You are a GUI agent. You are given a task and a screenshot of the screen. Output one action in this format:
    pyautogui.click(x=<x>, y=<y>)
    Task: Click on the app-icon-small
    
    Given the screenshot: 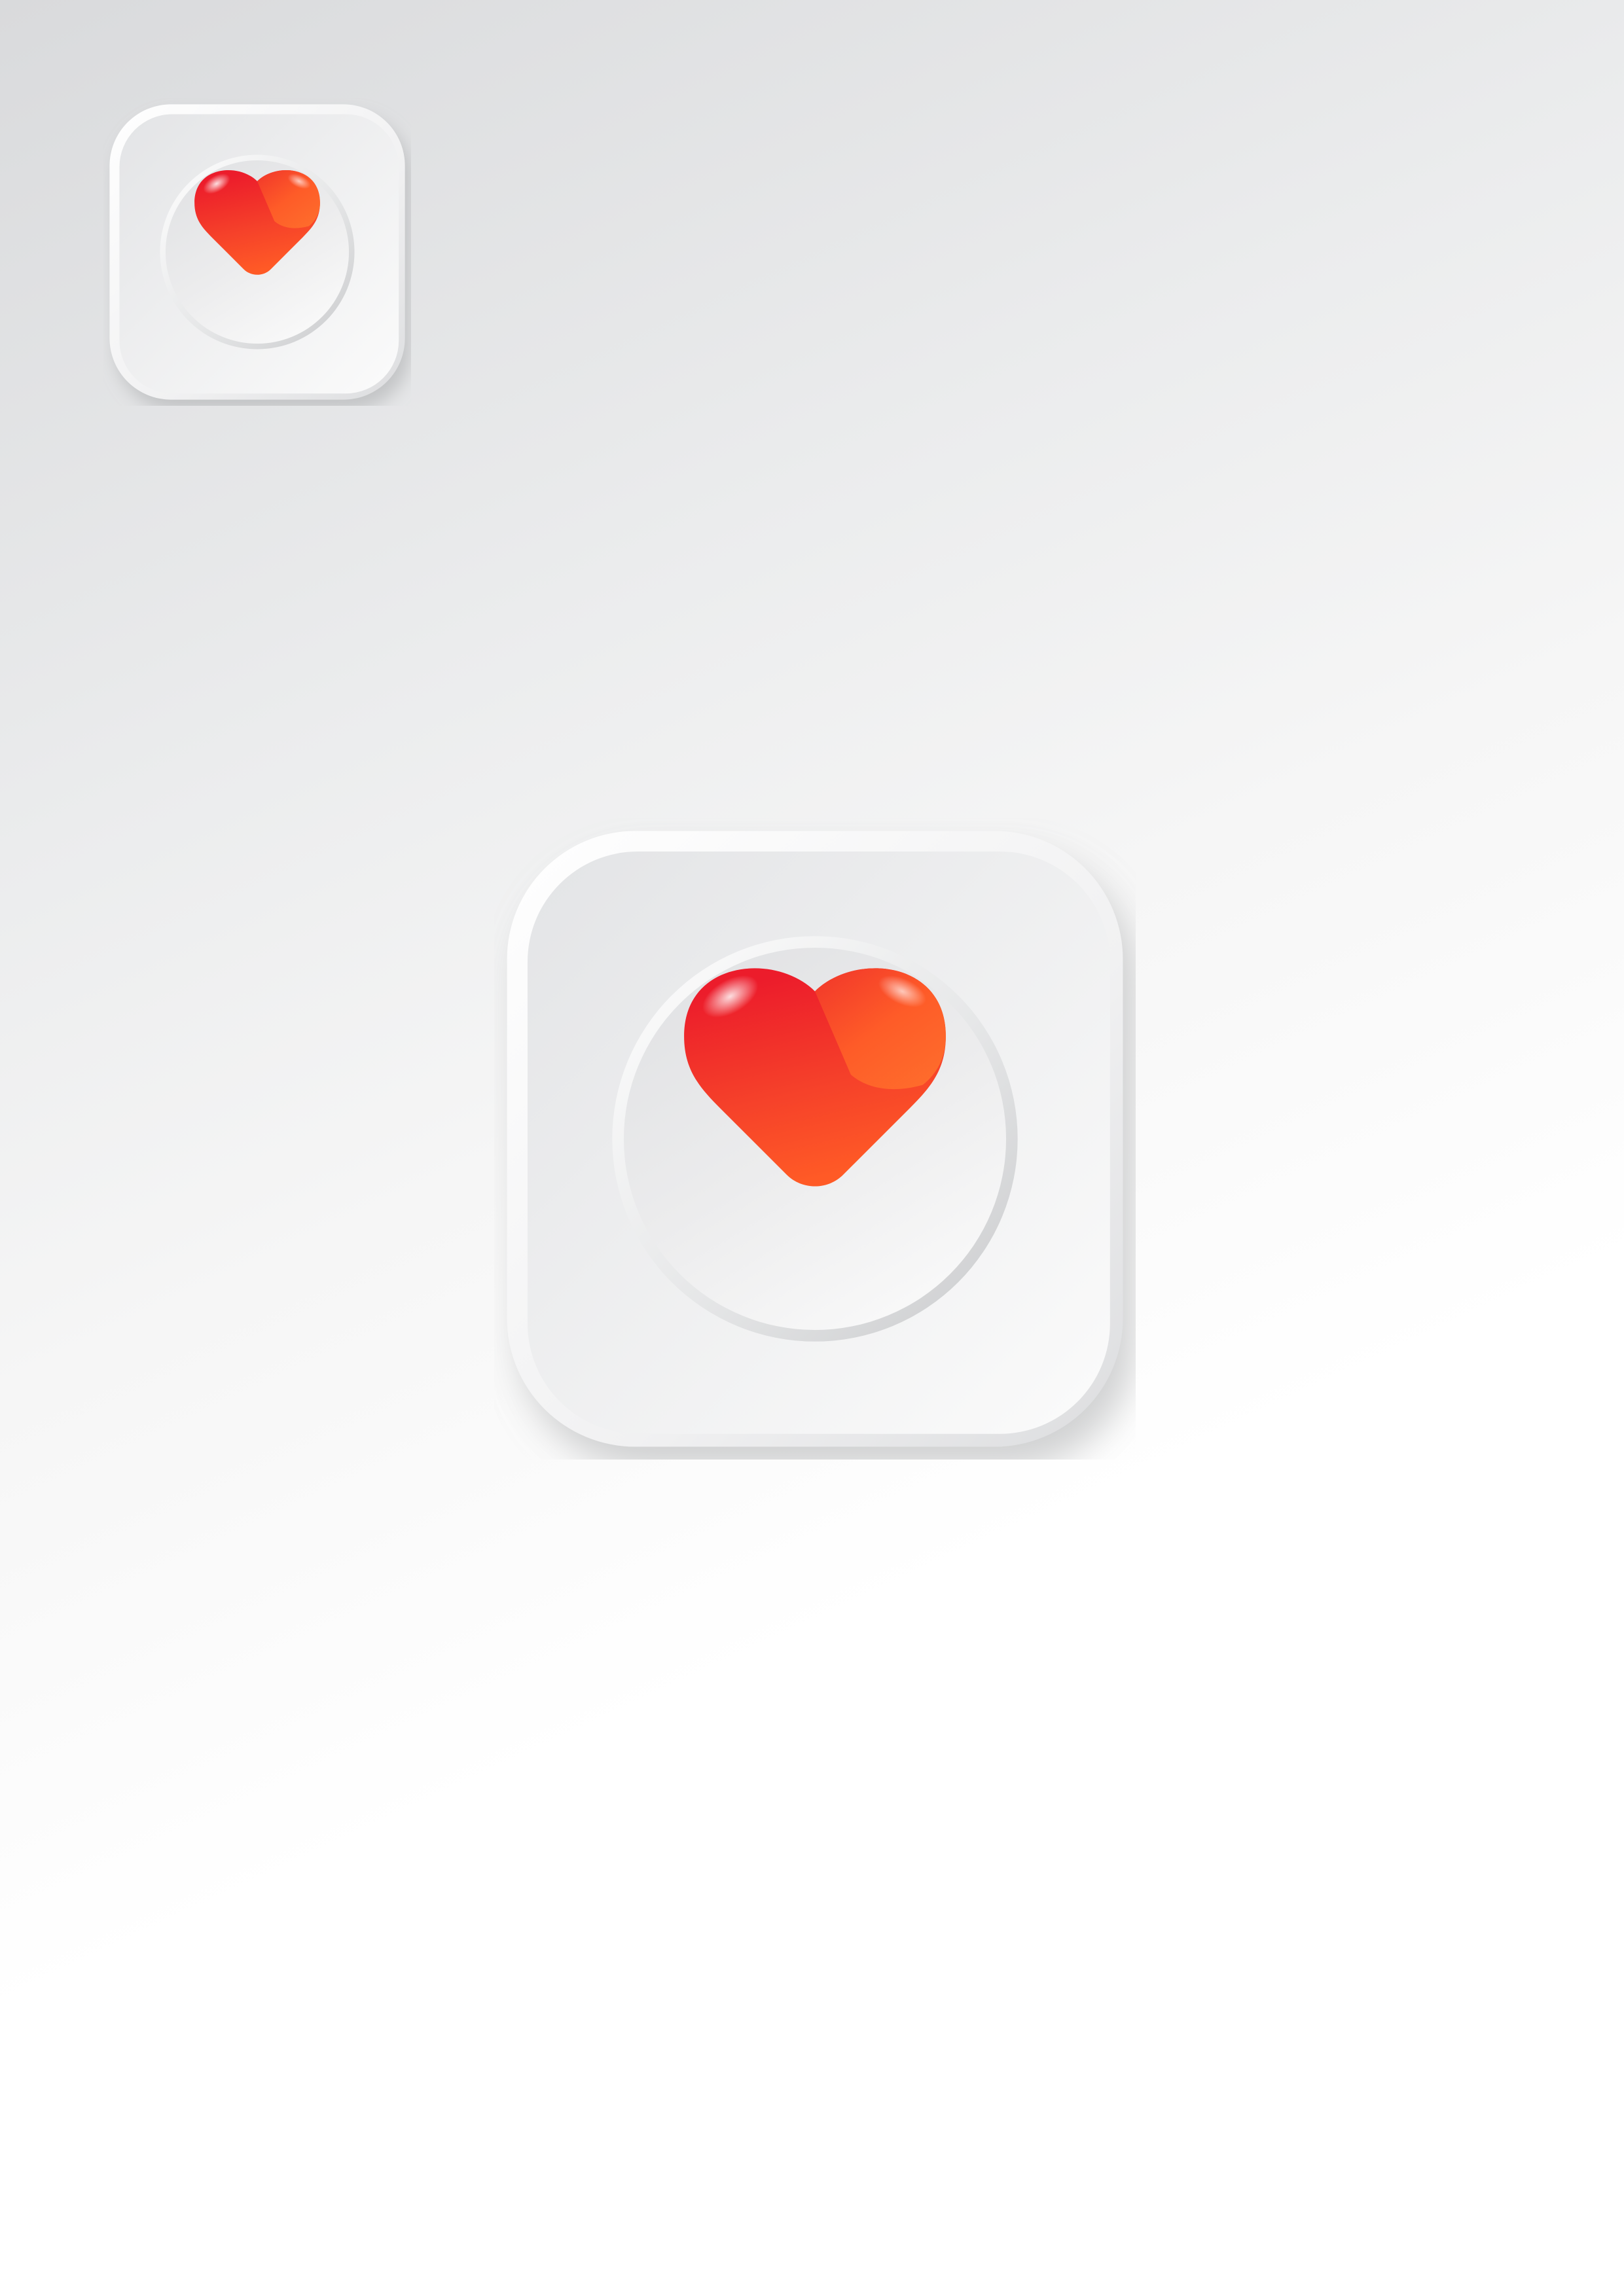 What is the action you would take?
    pyautogui.click(x=257, y=252)
    